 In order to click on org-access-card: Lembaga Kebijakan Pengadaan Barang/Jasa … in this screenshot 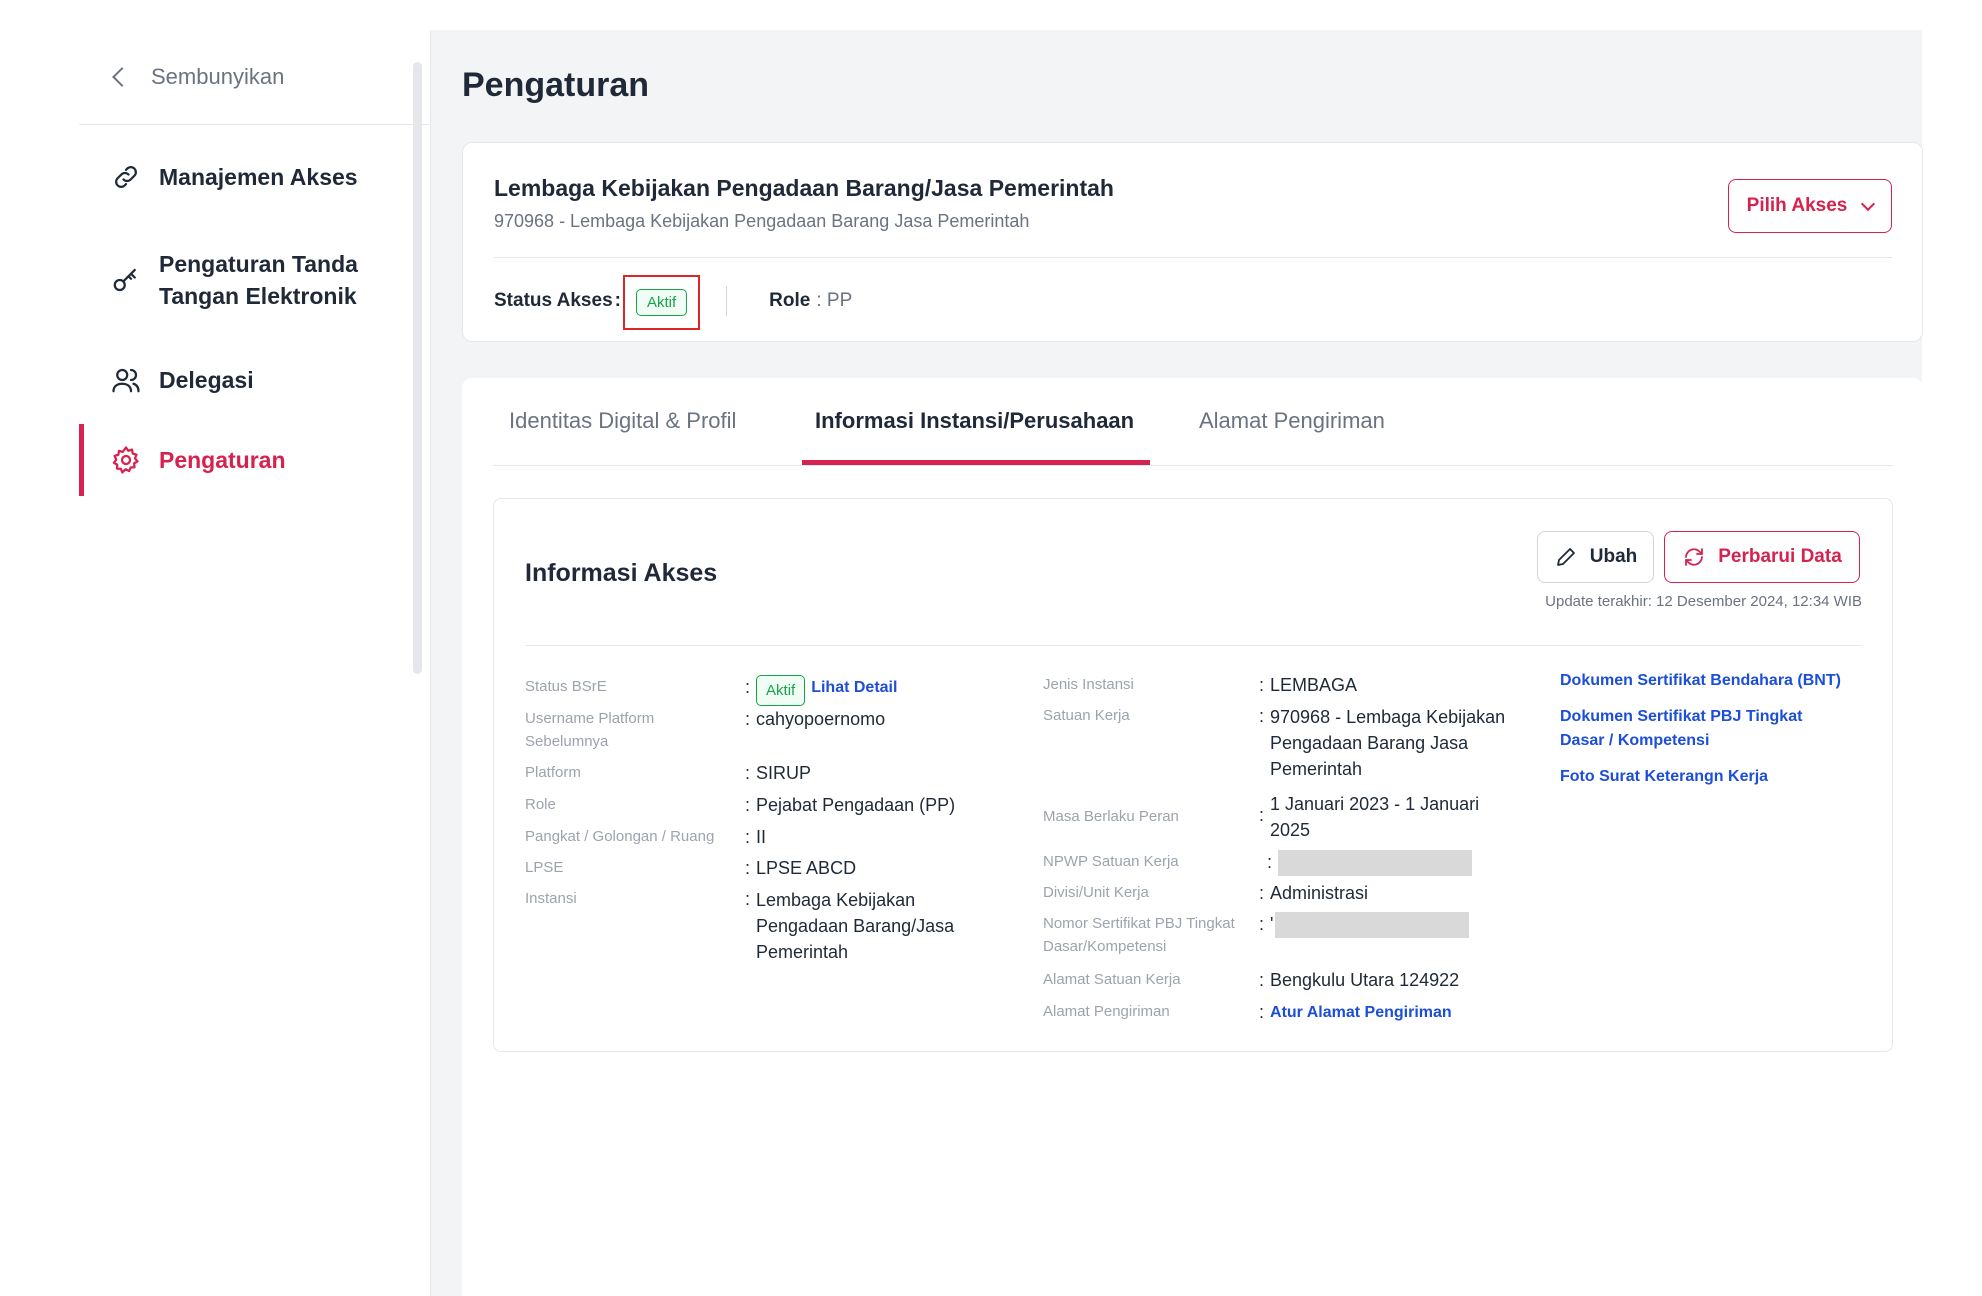, I will do `click(1192, 242)`.